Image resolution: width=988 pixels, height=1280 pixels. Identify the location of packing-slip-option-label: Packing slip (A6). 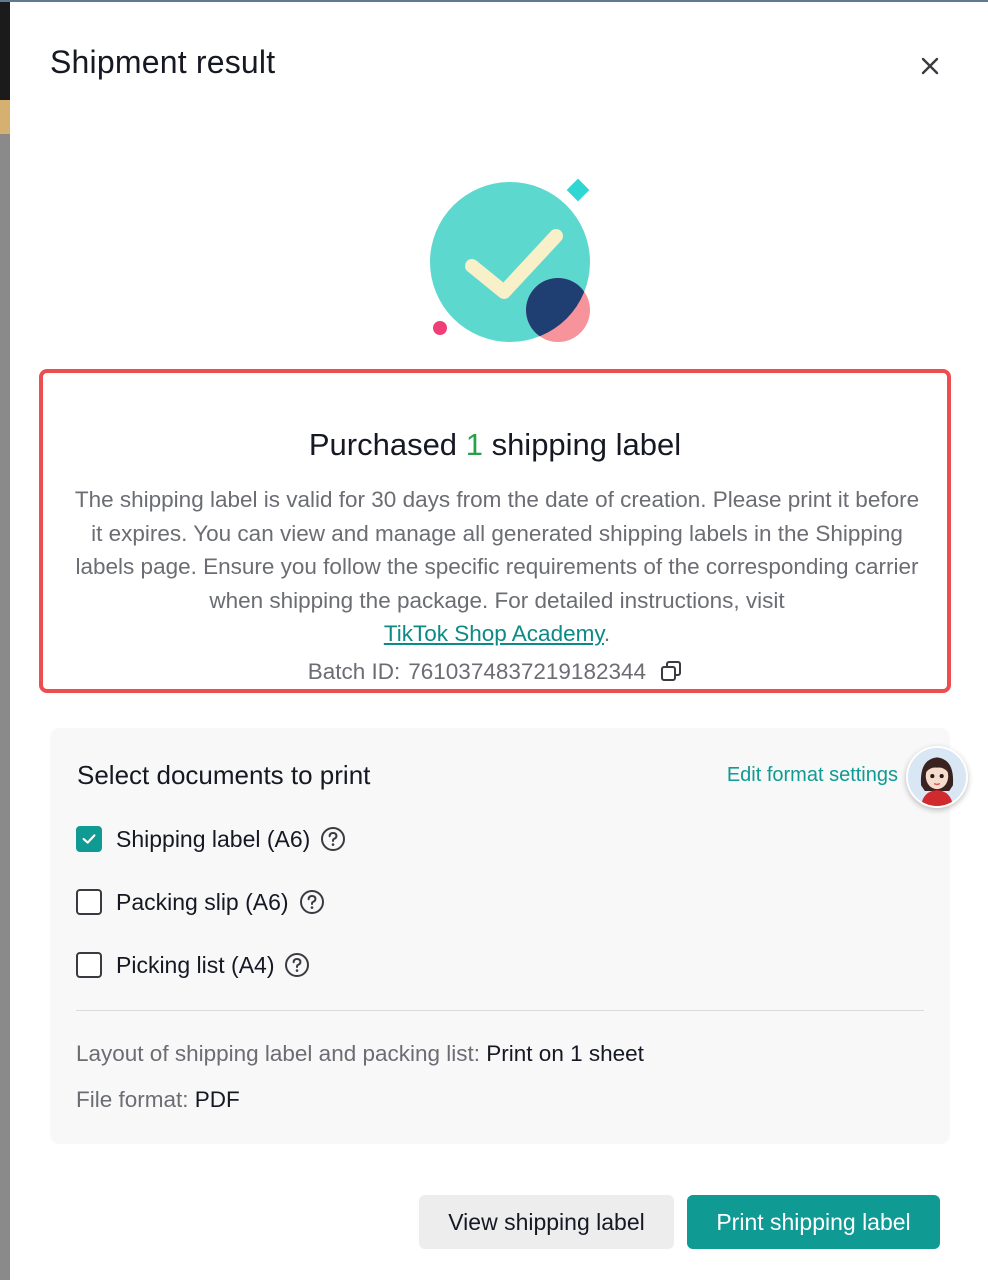
(202, 901).